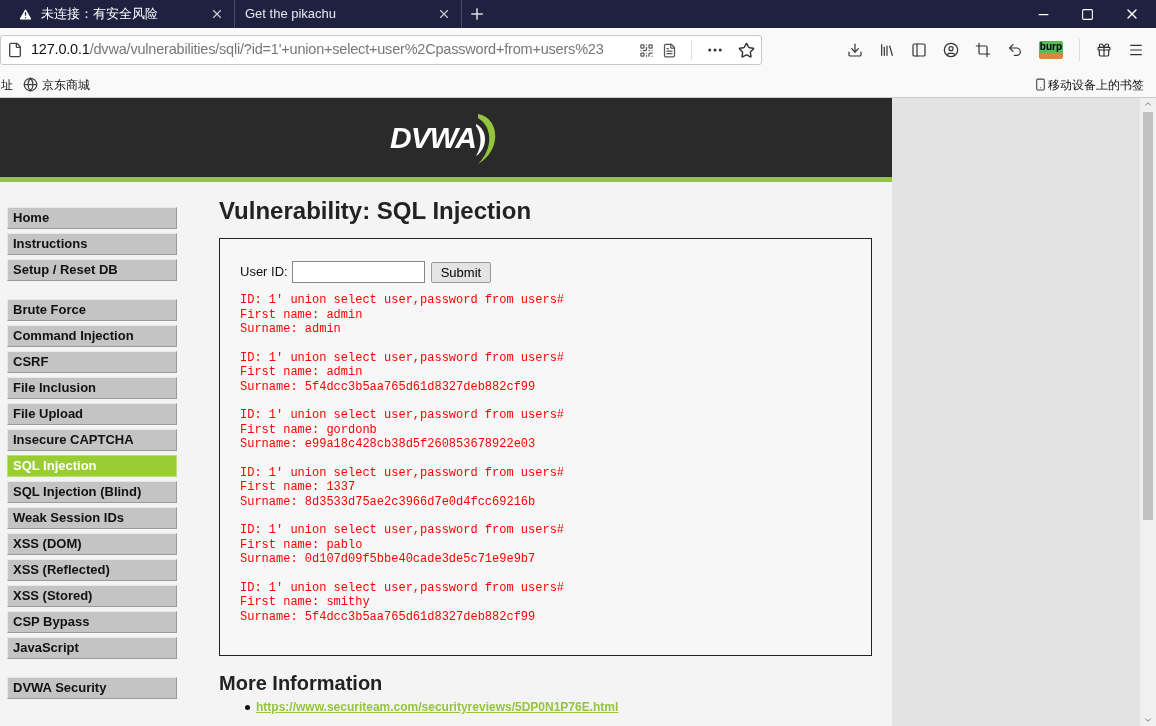 Image resolution: width=1156 pixels, height=726 pixels. I want to click on result-line: Surname: admin, so click(291, 329).